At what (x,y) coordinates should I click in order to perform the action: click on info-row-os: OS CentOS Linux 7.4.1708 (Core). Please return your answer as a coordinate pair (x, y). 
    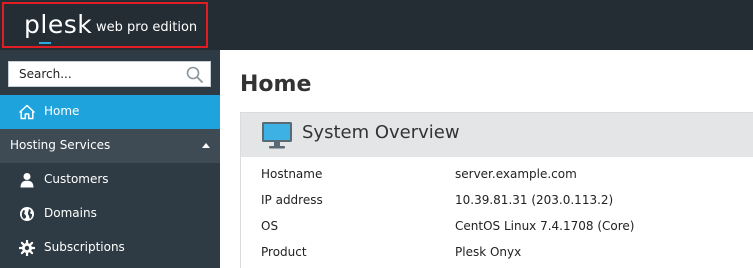
    Looking at the image, I should click on (497, 226).